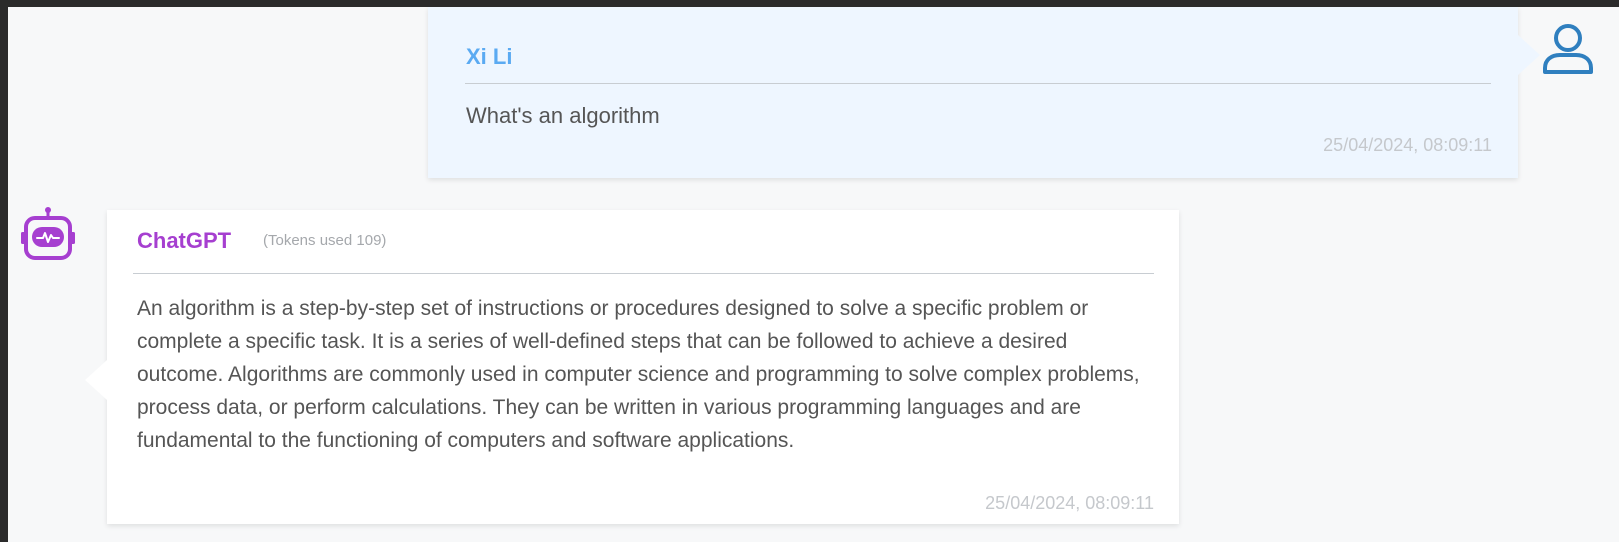  I want to click on bot-name: ChatGPT, so click(184, 240).